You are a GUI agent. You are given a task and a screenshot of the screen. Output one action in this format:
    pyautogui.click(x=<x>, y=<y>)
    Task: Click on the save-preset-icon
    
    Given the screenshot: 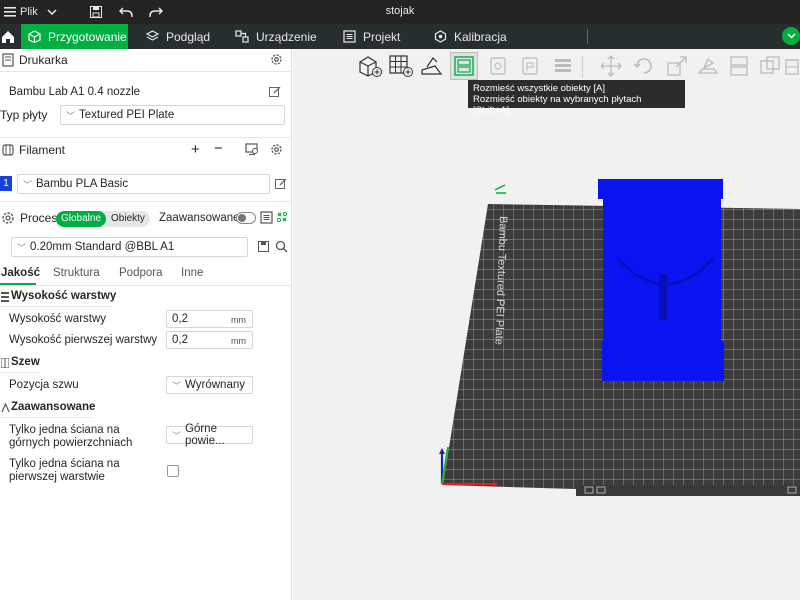 What is the action you would take?
    pyautogui.click(x=264, y=247)
    